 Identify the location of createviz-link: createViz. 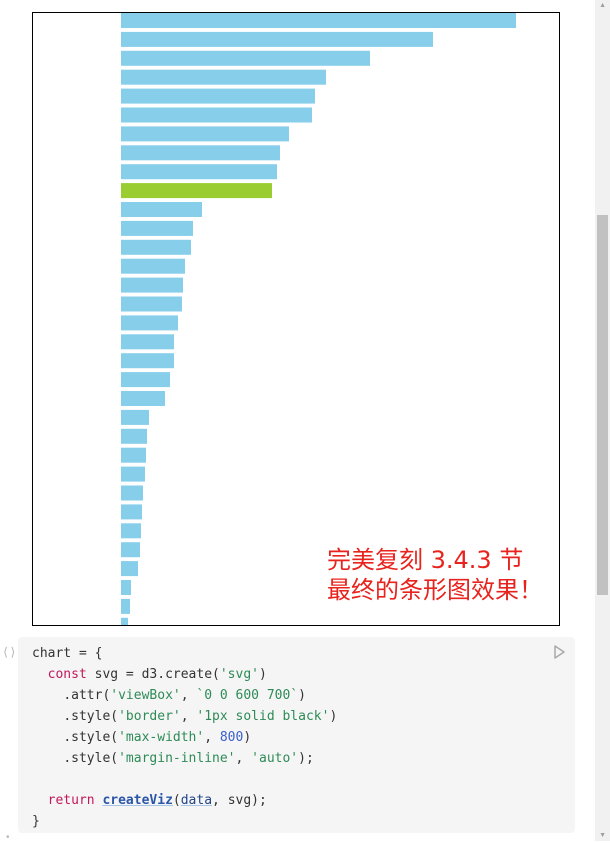
(137, 800).